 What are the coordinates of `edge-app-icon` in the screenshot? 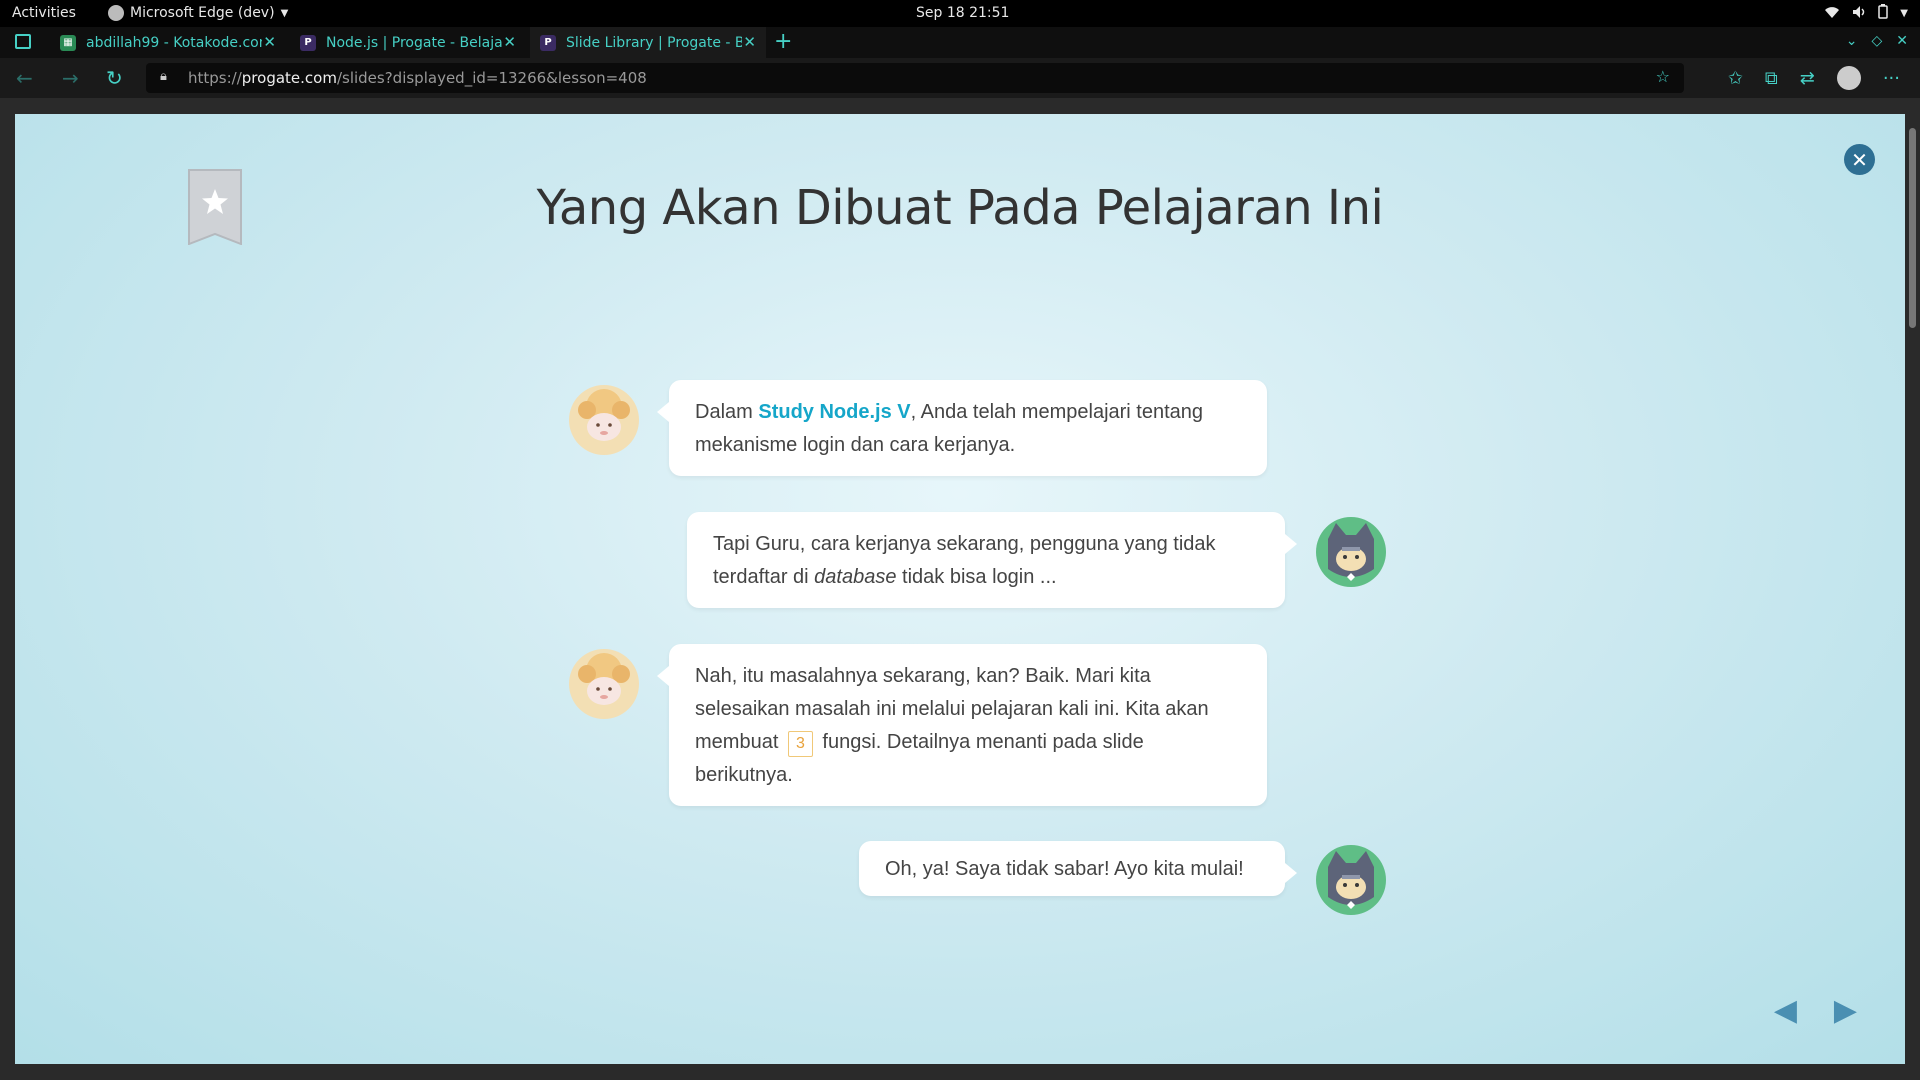 It's located at (116, 13).